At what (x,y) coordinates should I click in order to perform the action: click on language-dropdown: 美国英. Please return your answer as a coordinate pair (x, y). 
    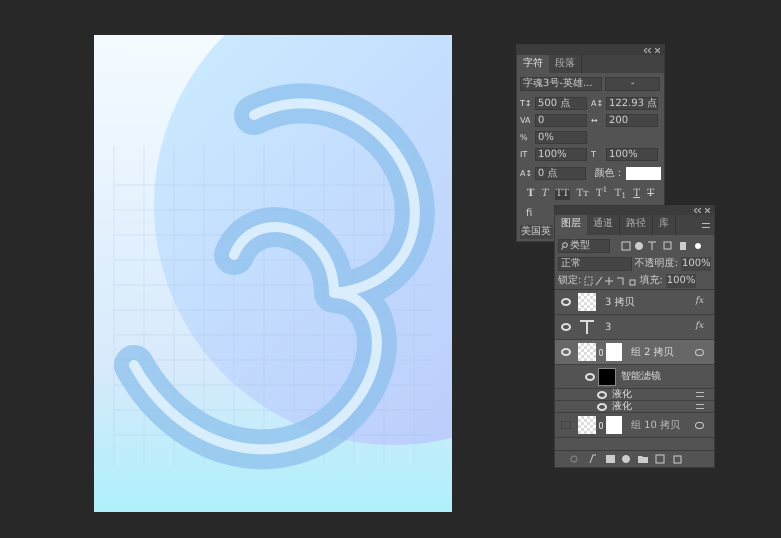
    Looking at the image, I should click on (536, 232).